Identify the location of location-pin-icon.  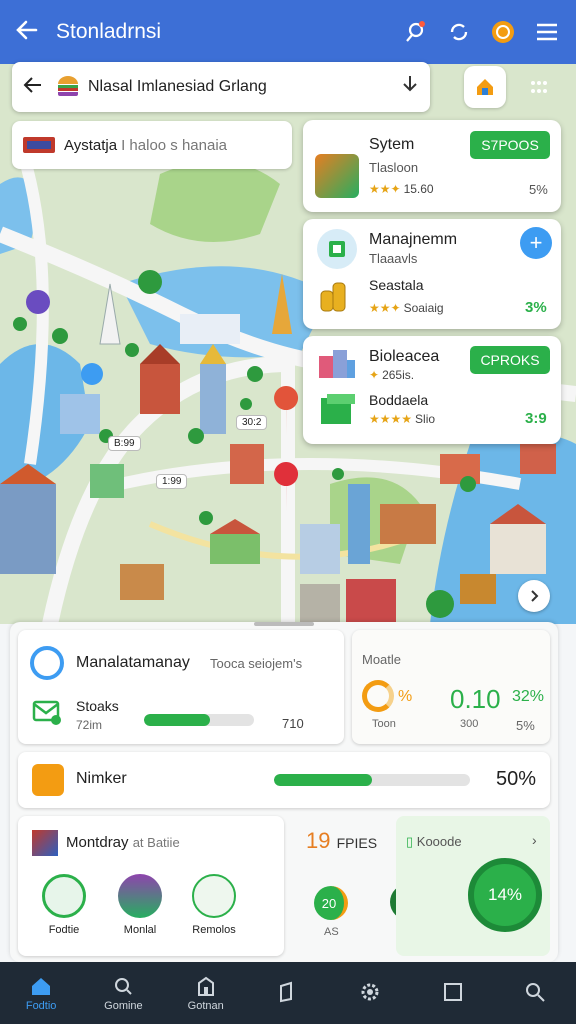
(415, 32).